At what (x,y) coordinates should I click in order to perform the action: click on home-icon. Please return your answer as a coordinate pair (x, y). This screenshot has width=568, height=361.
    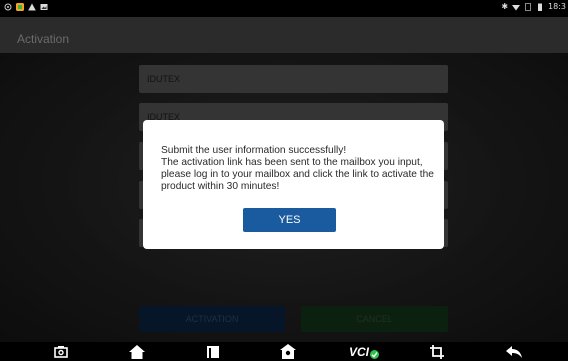
    Looking at the image, I should click on (137, 351).